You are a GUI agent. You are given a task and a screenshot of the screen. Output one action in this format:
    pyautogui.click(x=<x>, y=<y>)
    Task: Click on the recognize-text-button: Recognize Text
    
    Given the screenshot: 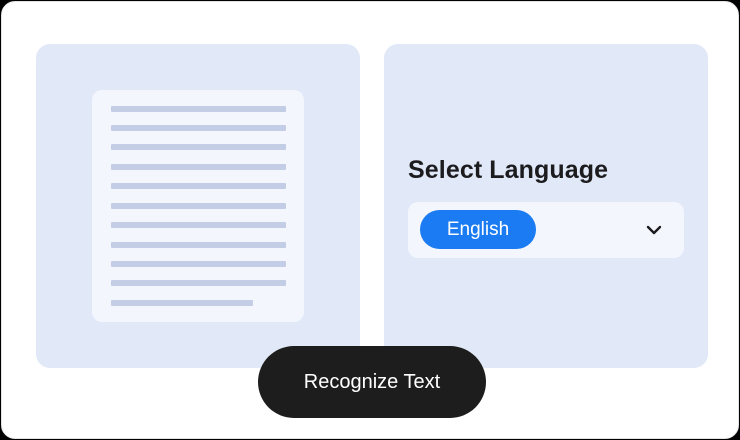 What is the action you would take?
    pyautogui.click(x=372, y=382)
    